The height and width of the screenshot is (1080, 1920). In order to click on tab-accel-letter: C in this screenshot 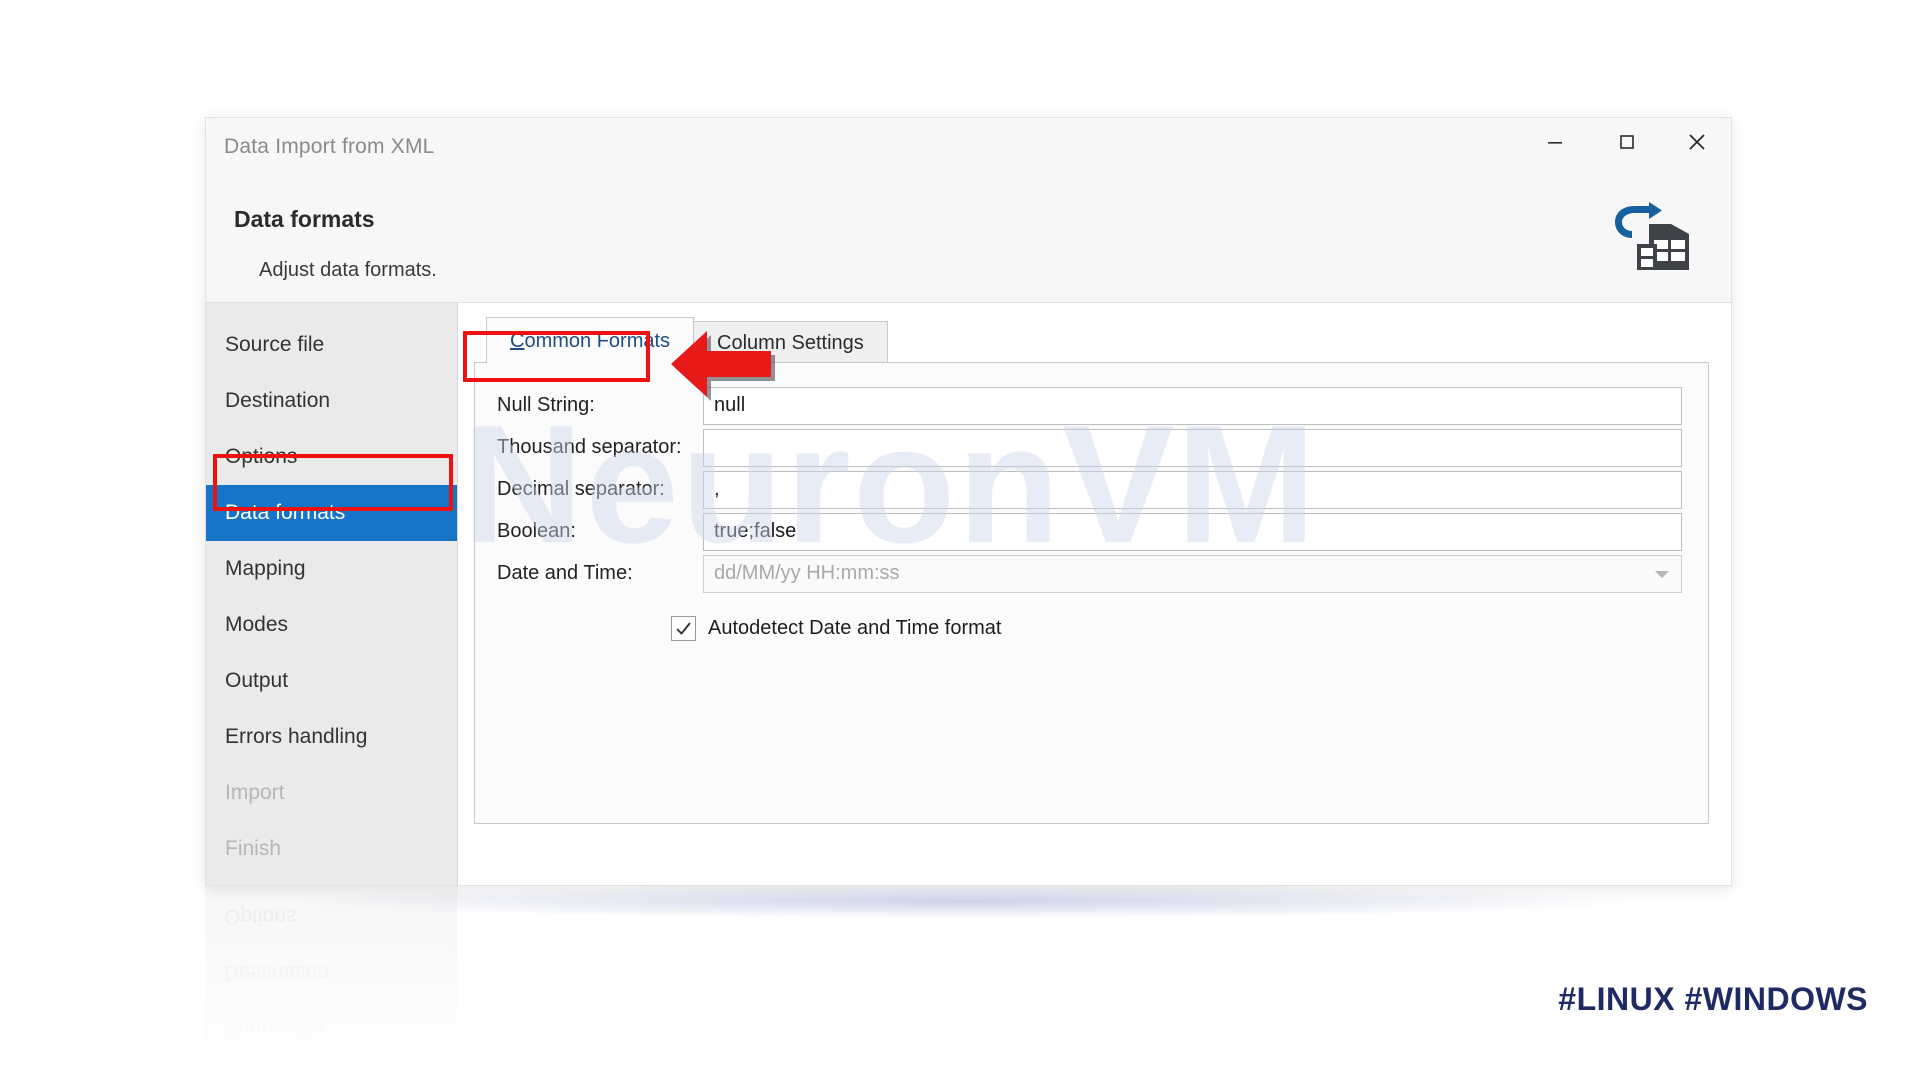, I will do `click(517, 341)`.